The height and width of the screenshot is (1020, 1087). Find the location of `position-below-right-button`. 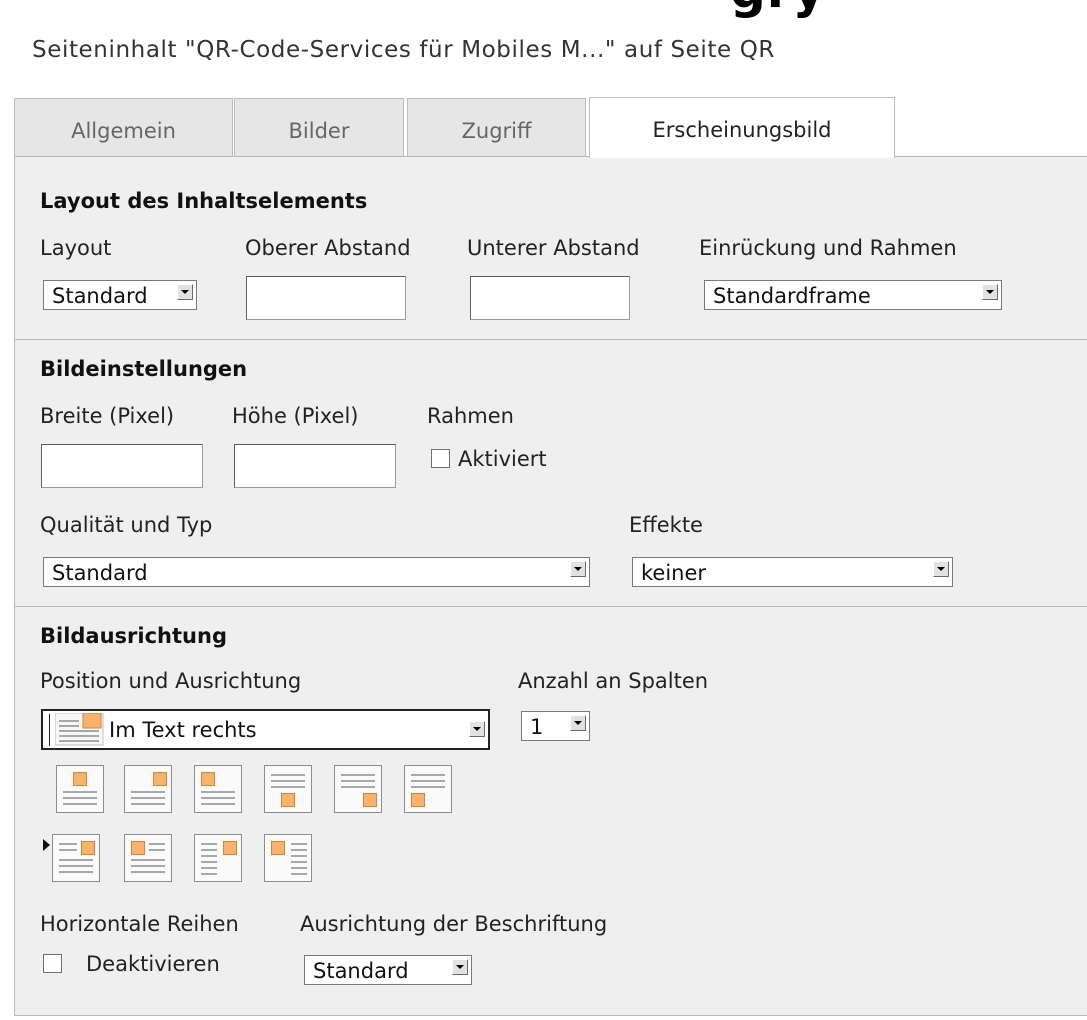

position-below-right-button is located at coordinates (358, 789).